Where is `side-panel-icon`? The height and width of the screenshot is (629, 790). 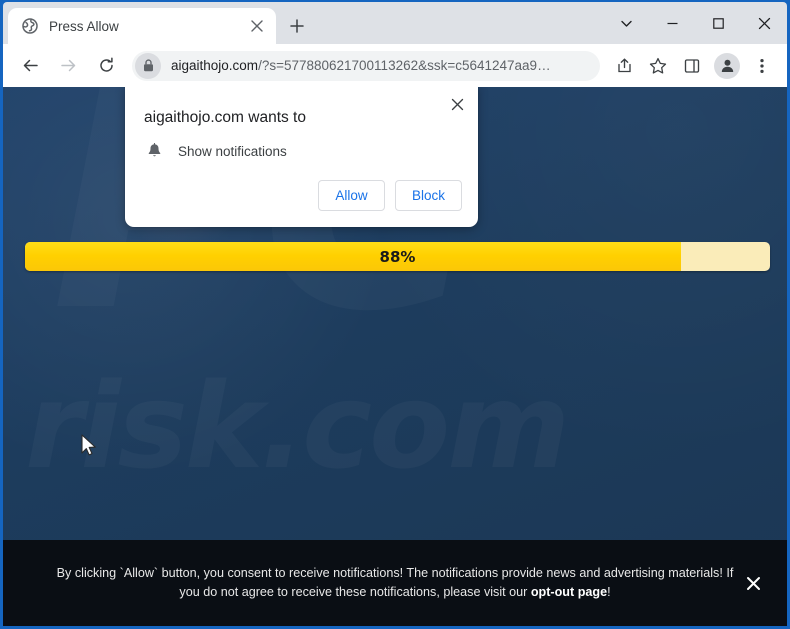 side-panel-icon is located at coordinates (692, 66).